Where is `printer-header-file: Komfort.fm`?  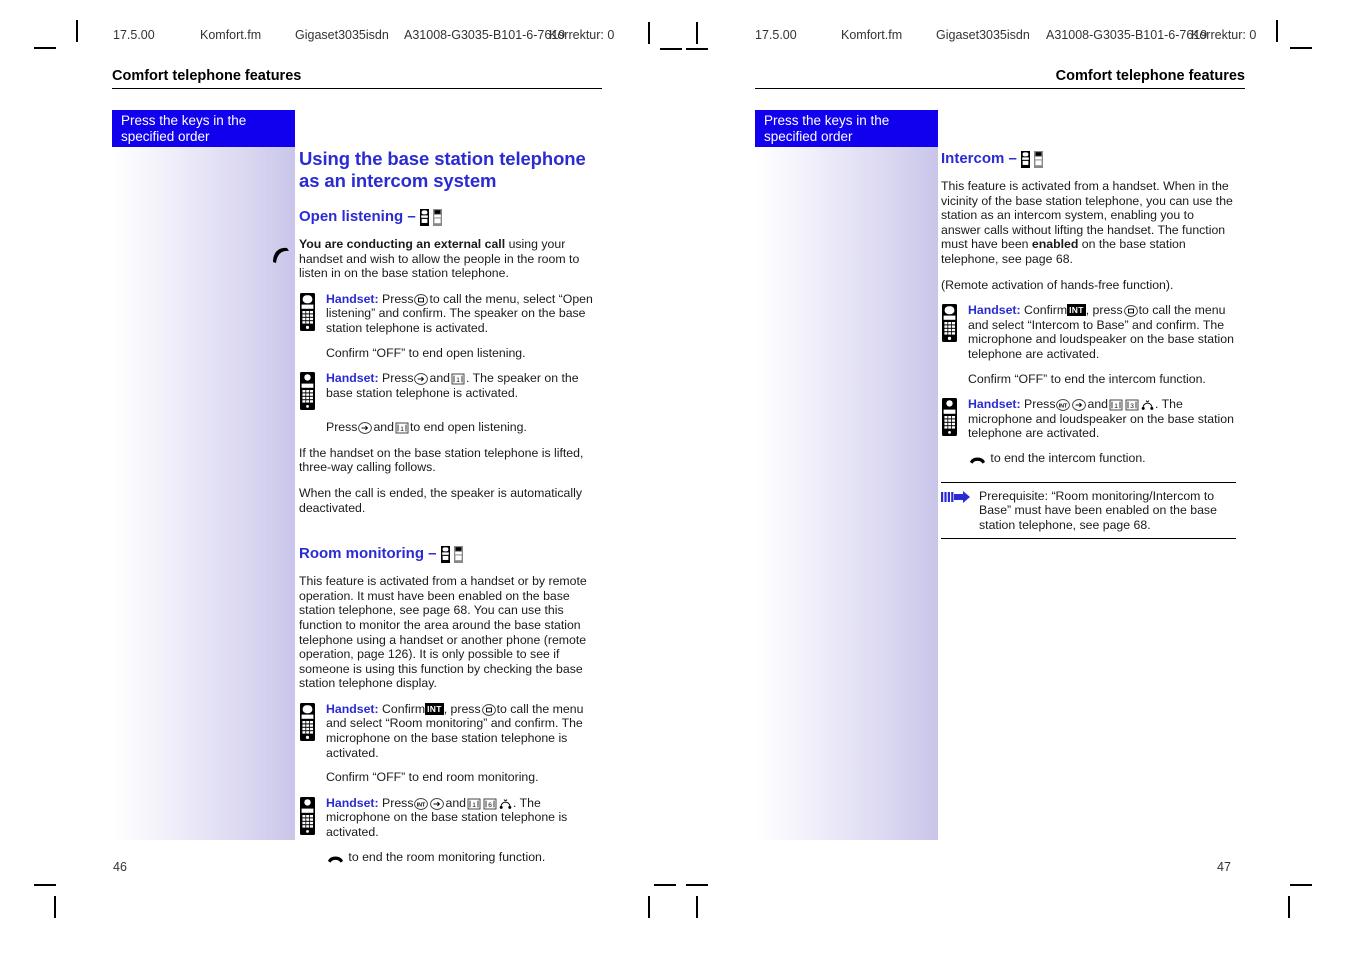 printer-header-file: Komfort.fm is located at coordinates (872, 35).